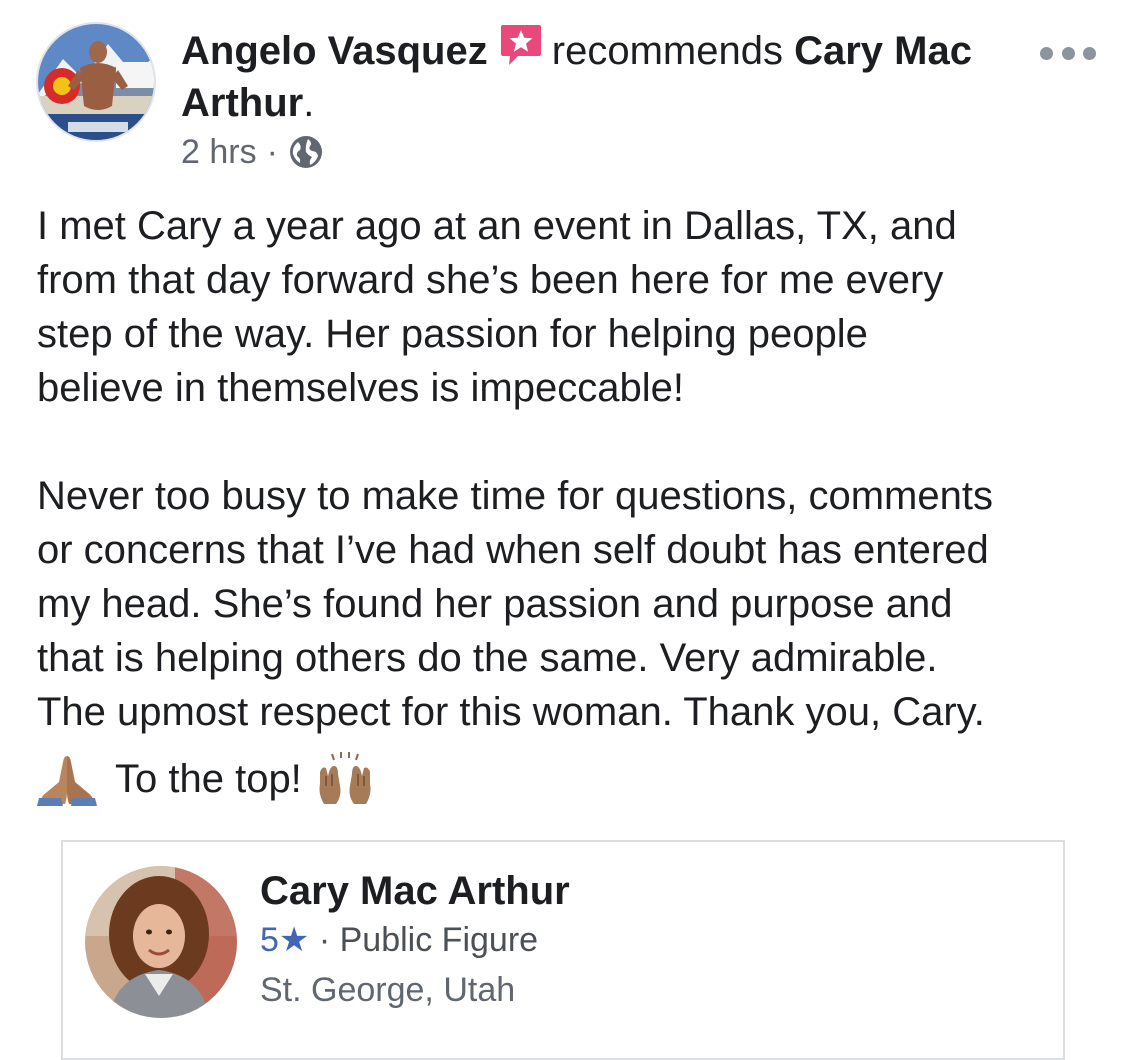 The image size is (1125, 1060). Describe the element at coordinates (415, 891) in the screenshot. I see `page-card-name: Cary Mac Arthur` at that location.